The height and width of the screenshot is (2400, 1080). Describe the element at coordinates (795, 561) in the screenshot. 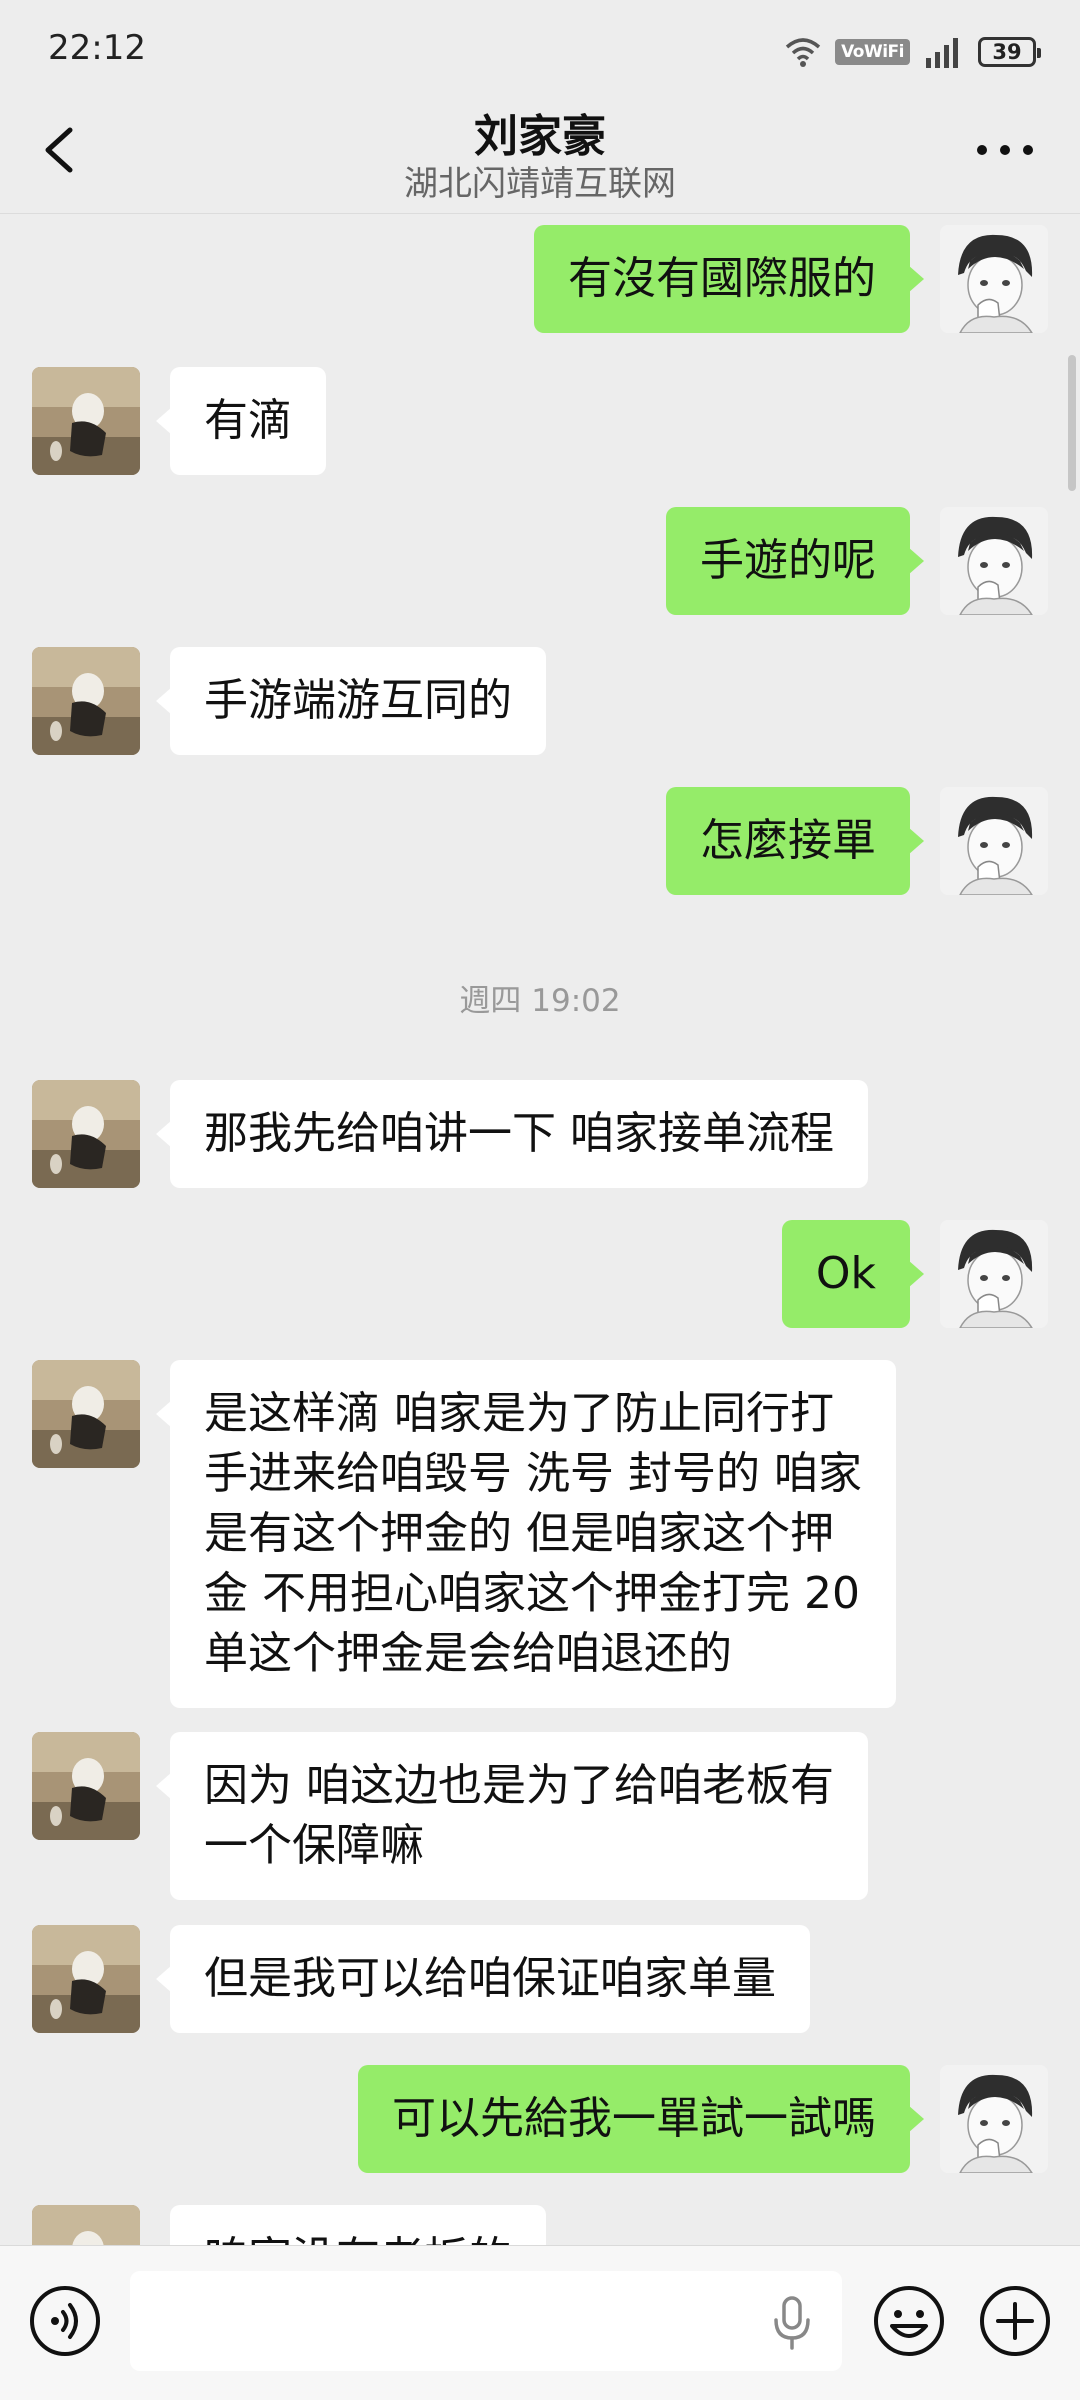

I see `message-bubble-self: 手遊的呢` at that location.